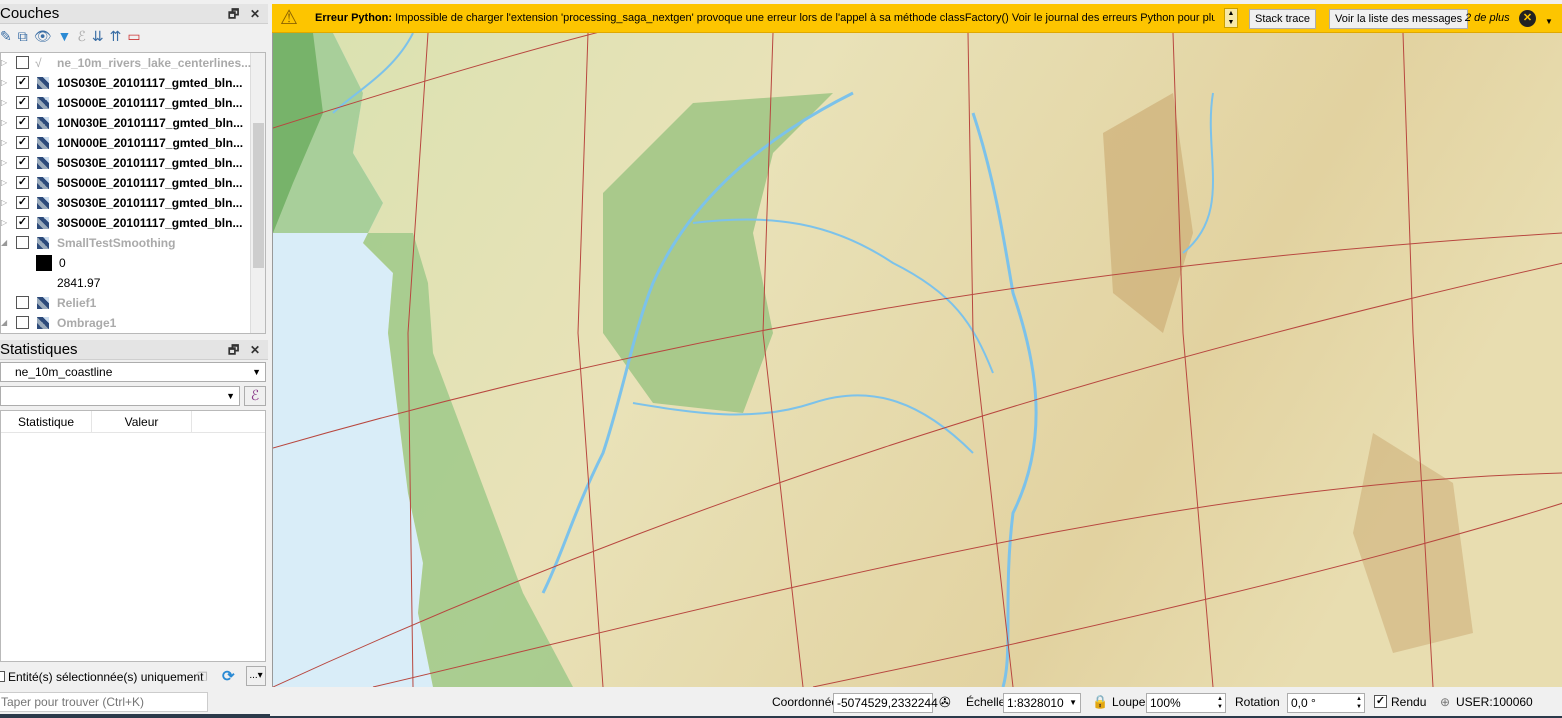  Describe the element at coordinates (805, 702) in the screenshot. I see `coordinate-label: Coordonnée` at that location.